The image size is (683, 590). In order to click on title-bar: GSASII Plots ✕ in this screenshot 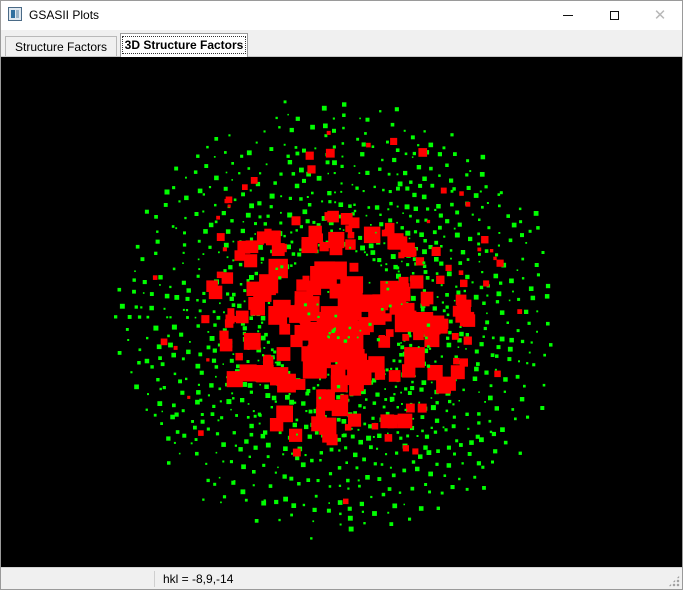, I will do `click(341, 15)`.